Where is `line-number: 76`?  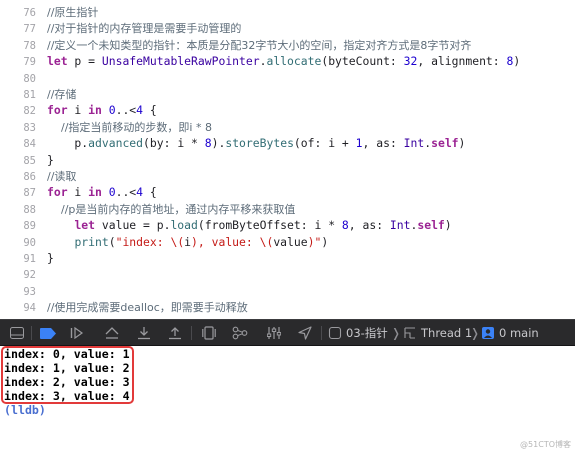 line-number: 76 is located at coordinates (29, 13).